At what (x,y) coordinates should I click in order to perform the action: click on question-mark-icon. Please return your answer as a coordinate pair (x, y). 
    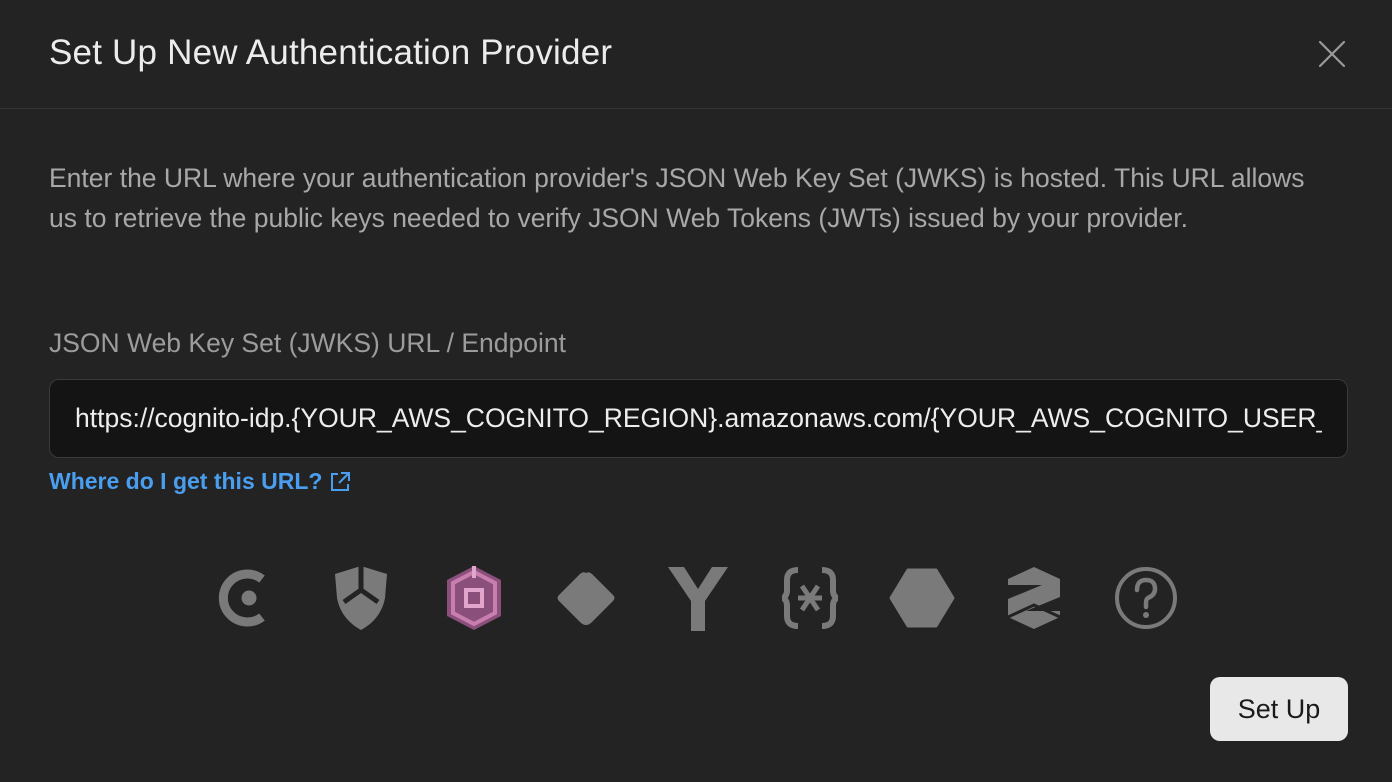
    Looking at the image, I should click on (1146, 598).